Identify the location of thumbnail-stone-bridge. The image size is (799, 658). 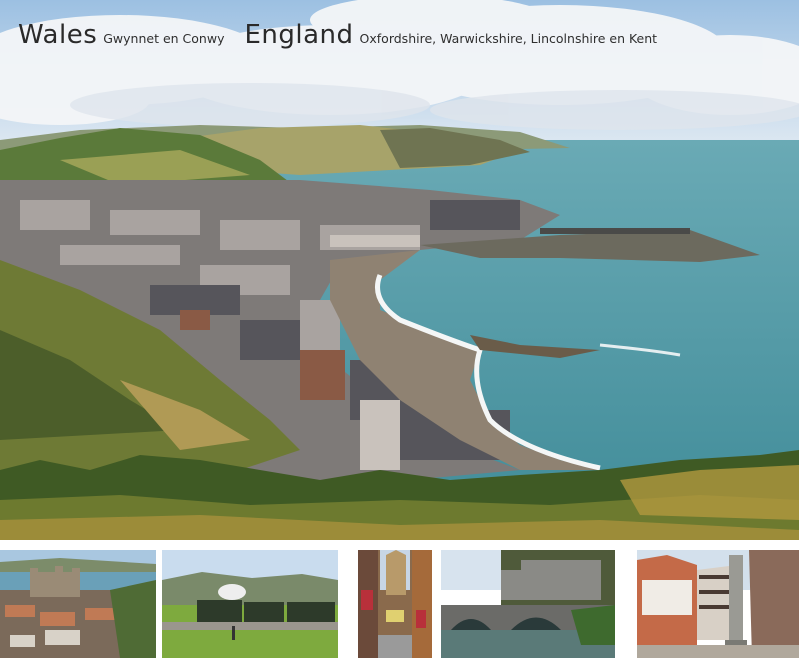
(528, 604).